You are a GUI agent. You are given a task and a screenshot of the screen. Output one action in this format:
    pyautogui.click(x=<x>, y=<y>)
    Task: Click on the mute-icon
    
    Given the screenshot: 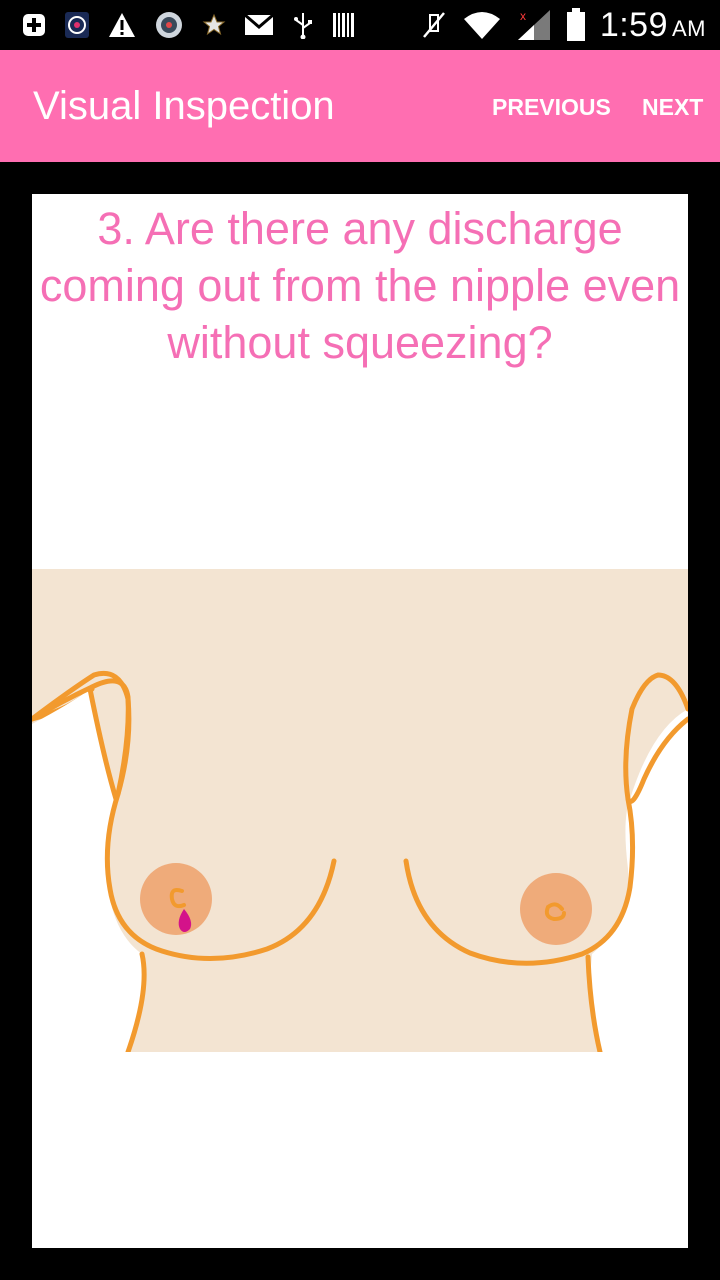 What is the action you would take?
    pyautogui.click(x=434, y=25)
    